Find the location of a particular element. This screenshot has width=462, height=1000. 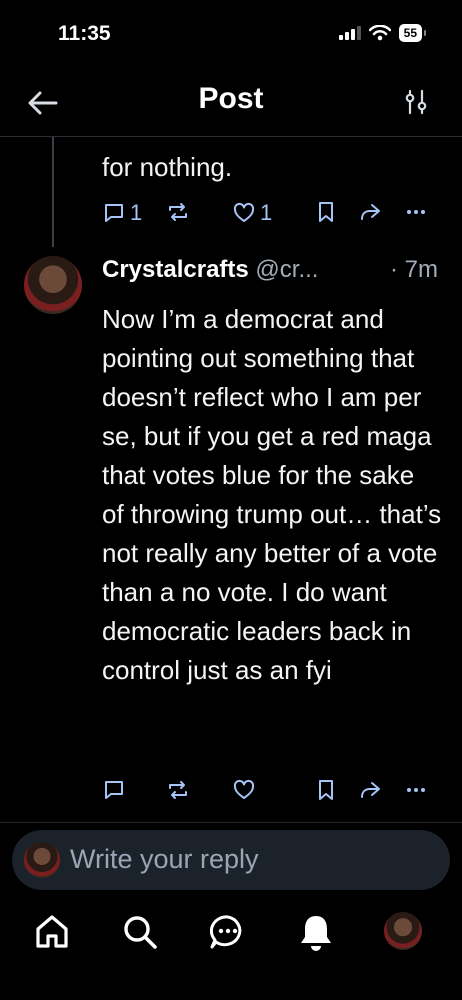

bottom-nav is located at coordinates (231, 935).